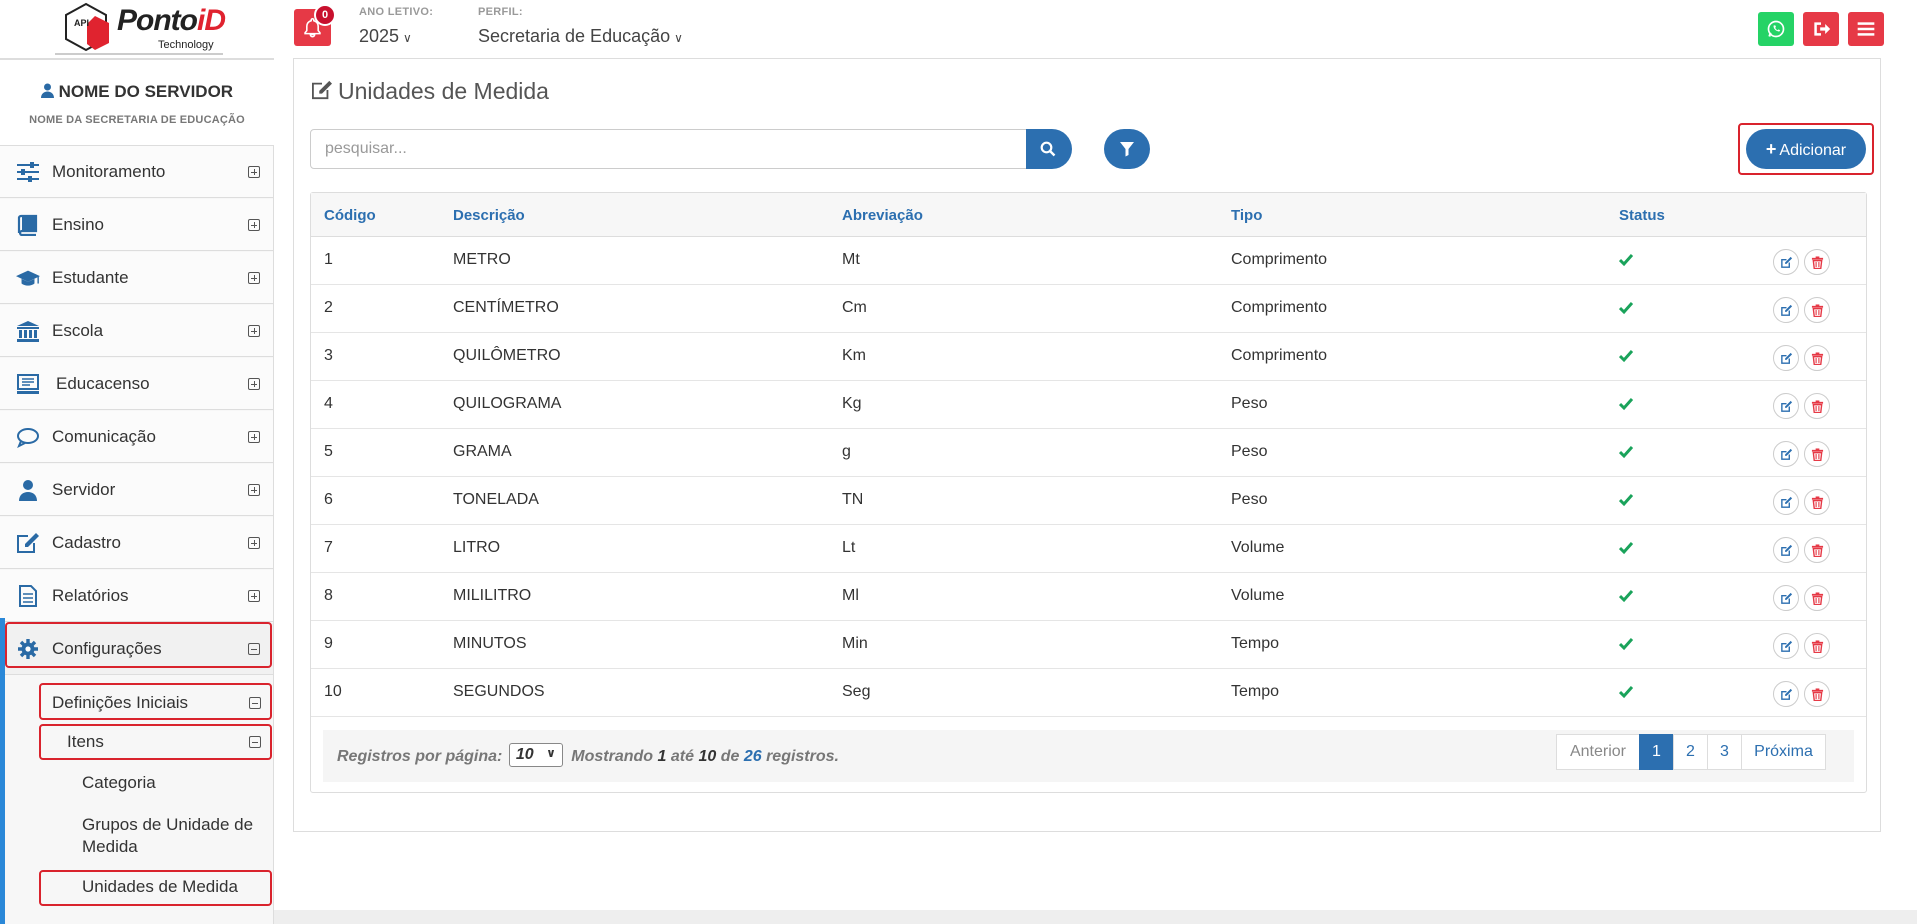 The image size is (1917, 924). Describe the element at coordinates (136, 543) in the screenshot. I see `sidebar-item-cadastro: Cadastro` at that location.